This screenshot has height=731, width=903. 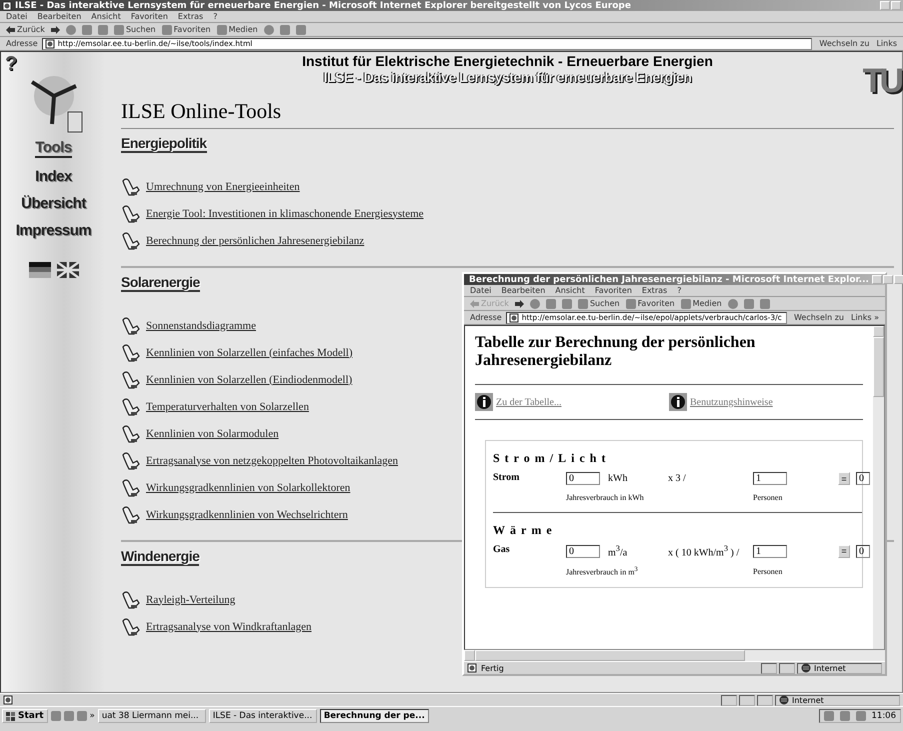 What do you see at coordinates (886, 43) in the screenshot?
I see `links-button: Links` at bounding box center [886, 43].